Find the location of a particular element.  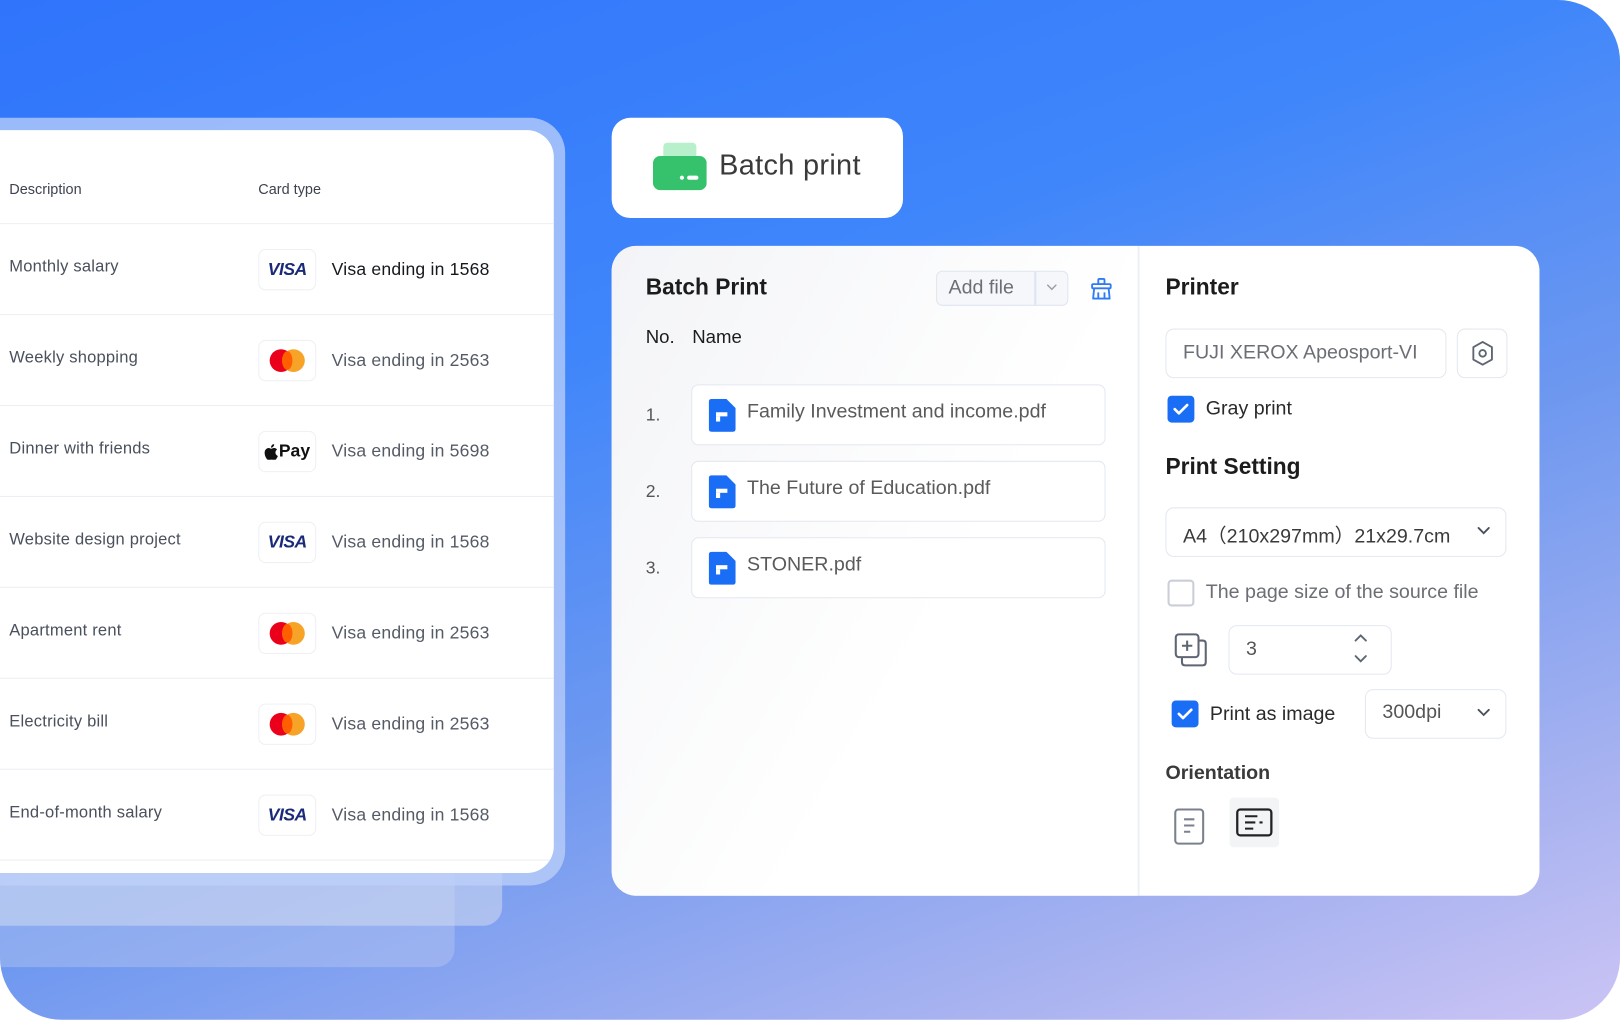

gray-print-checkbox is located at coordinates (1181, 409).